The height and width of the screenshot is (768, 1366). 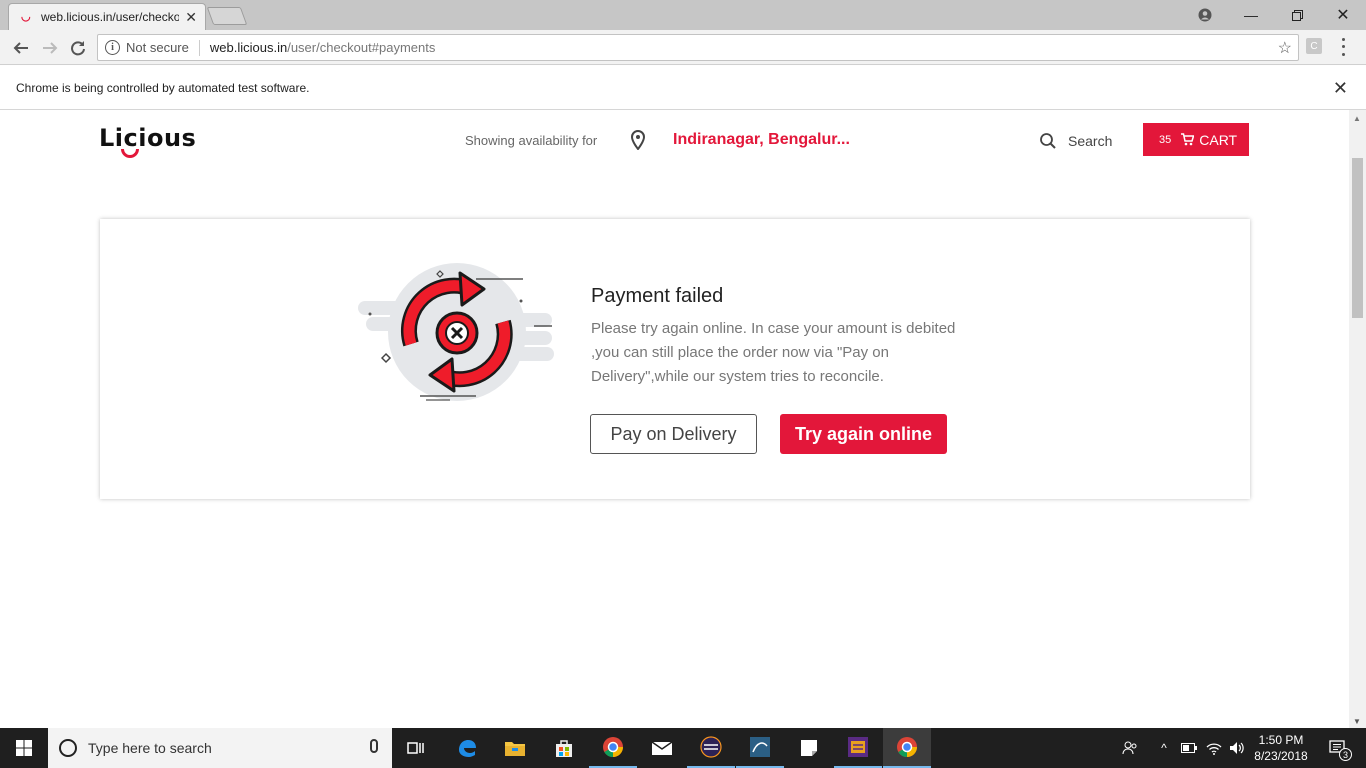 I want to click on licious-favicon-icon: ◡, so click(x=26, y=17).